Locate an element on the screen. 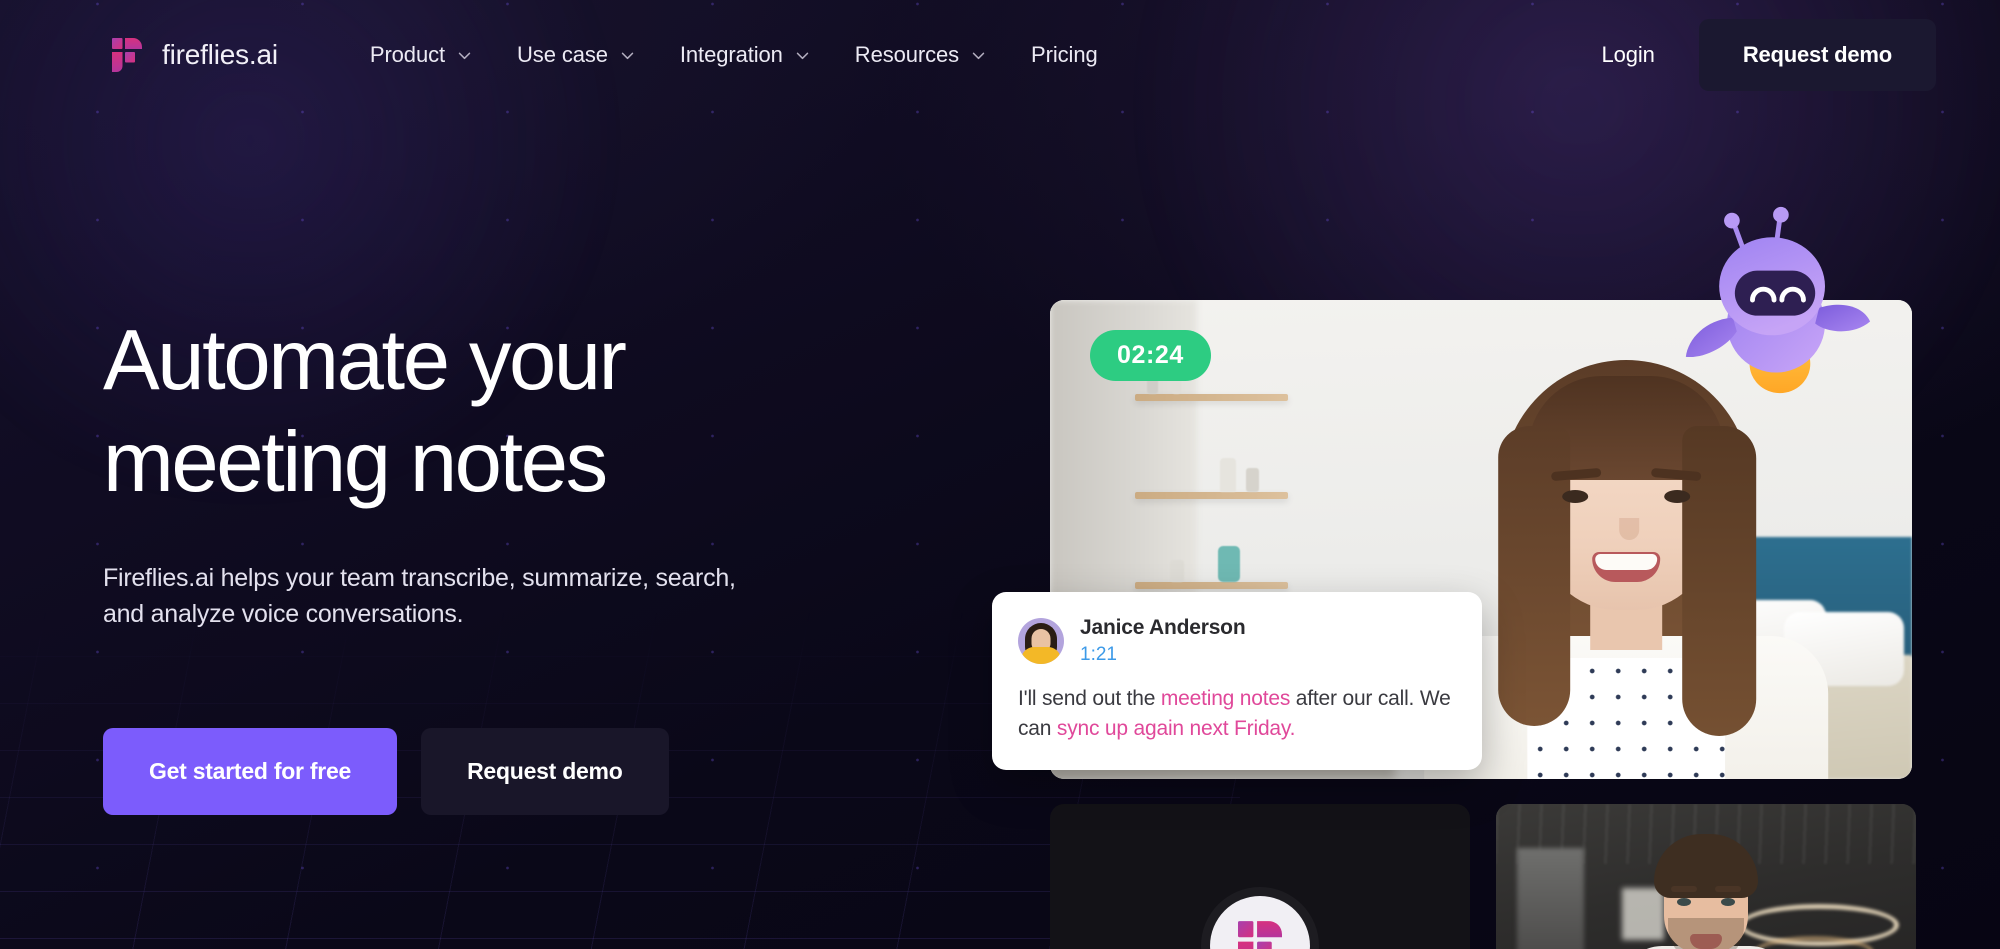  transcript-timestamp: 1:21 is located at coordinates (1098, 655).